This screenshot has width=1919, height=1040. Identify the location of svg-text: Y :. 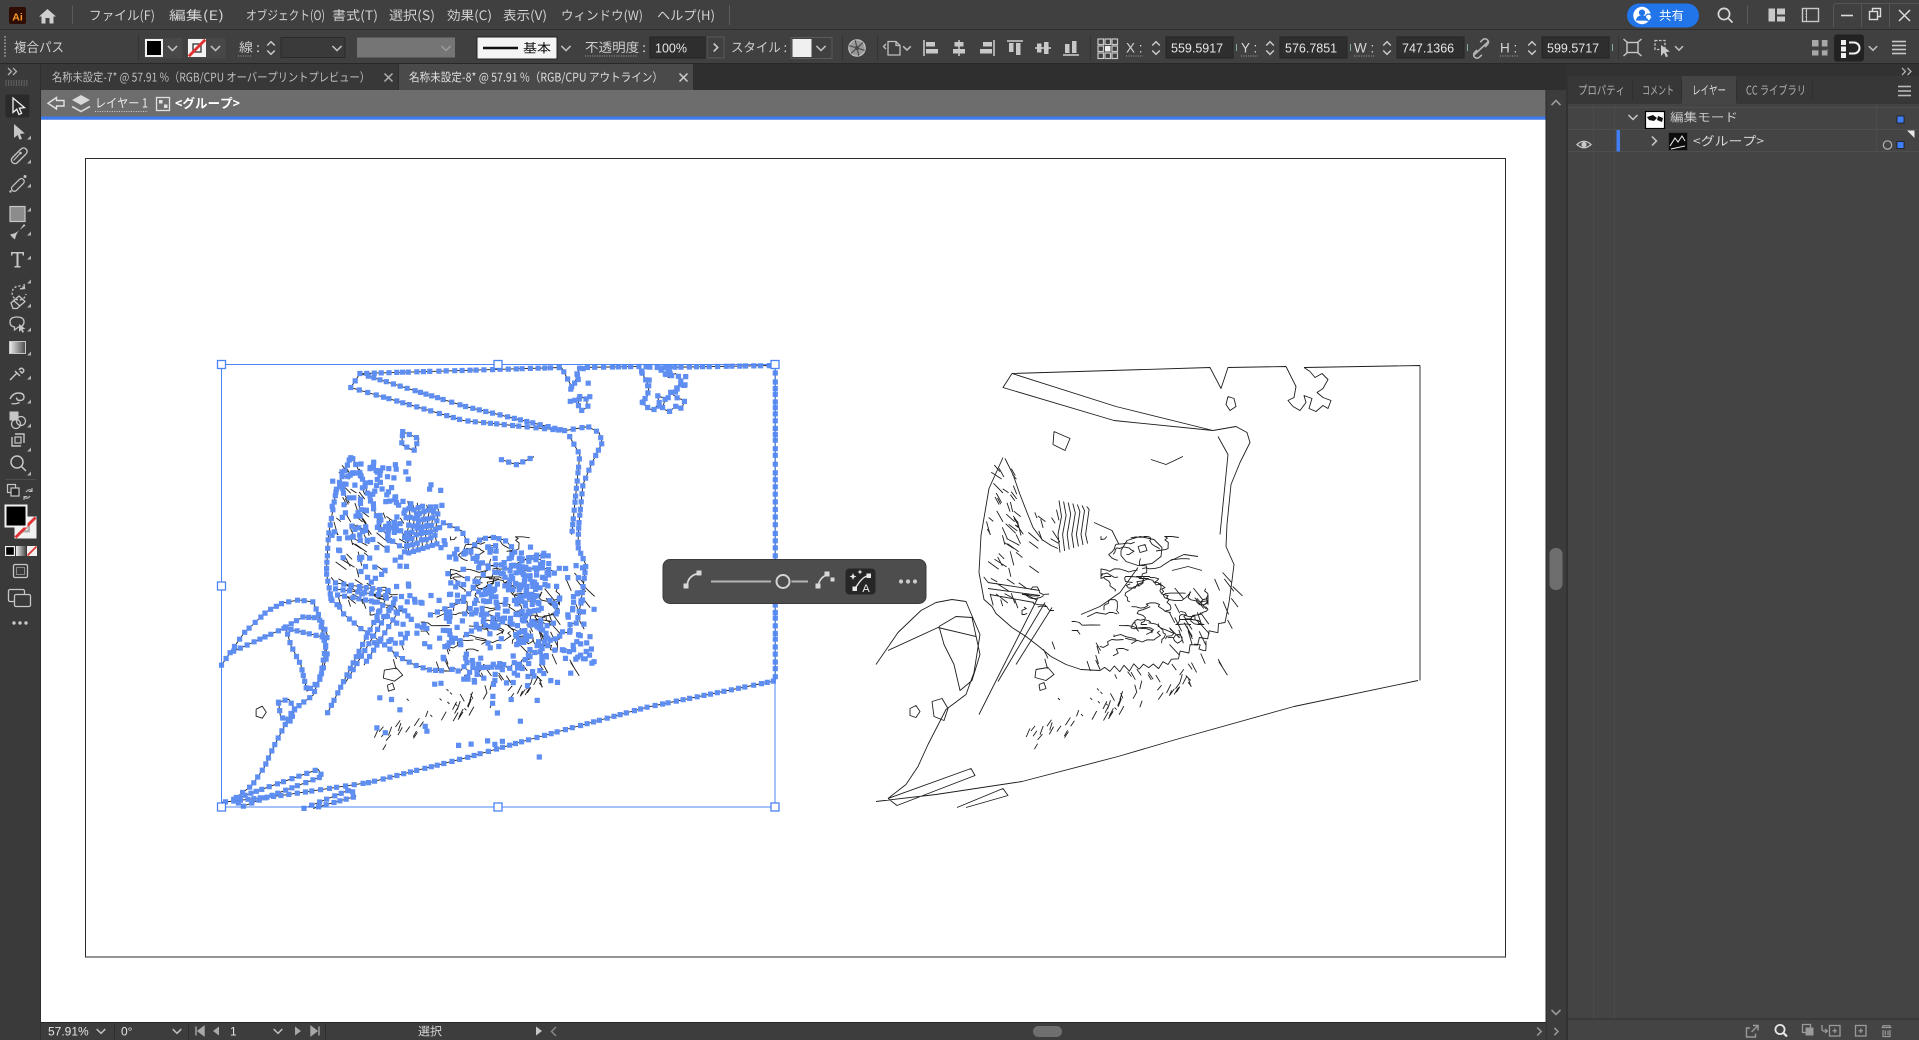
(1249, 48).